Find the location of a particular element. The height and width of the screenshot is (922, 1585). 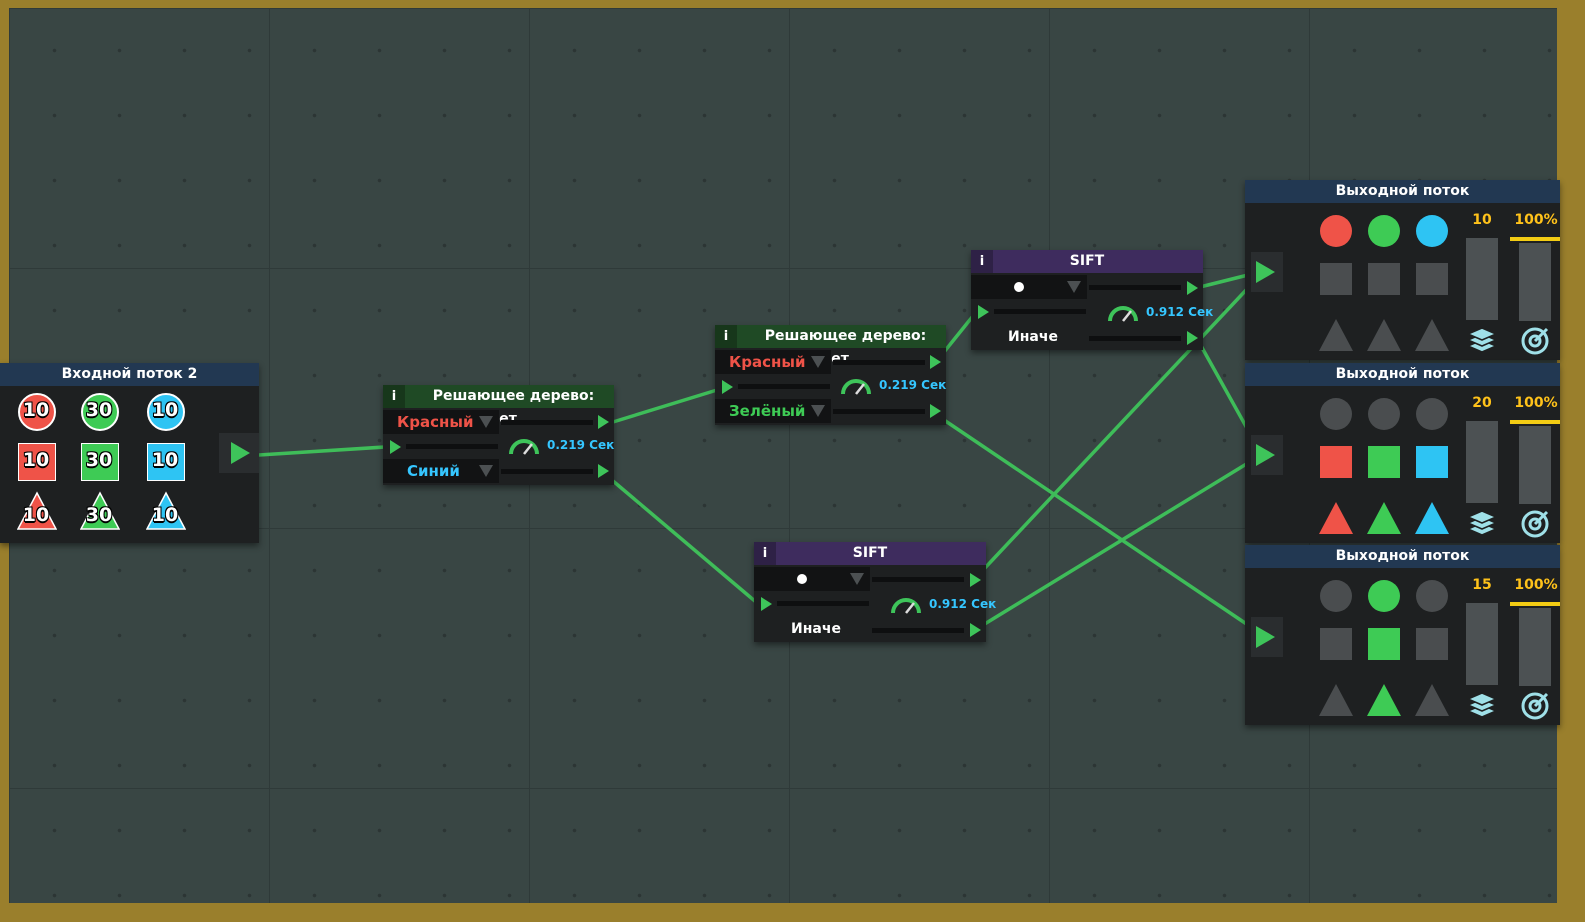

sift-node-1: i SIFT 0.912 Сек Иначе is located at coordinates (1092, 300).